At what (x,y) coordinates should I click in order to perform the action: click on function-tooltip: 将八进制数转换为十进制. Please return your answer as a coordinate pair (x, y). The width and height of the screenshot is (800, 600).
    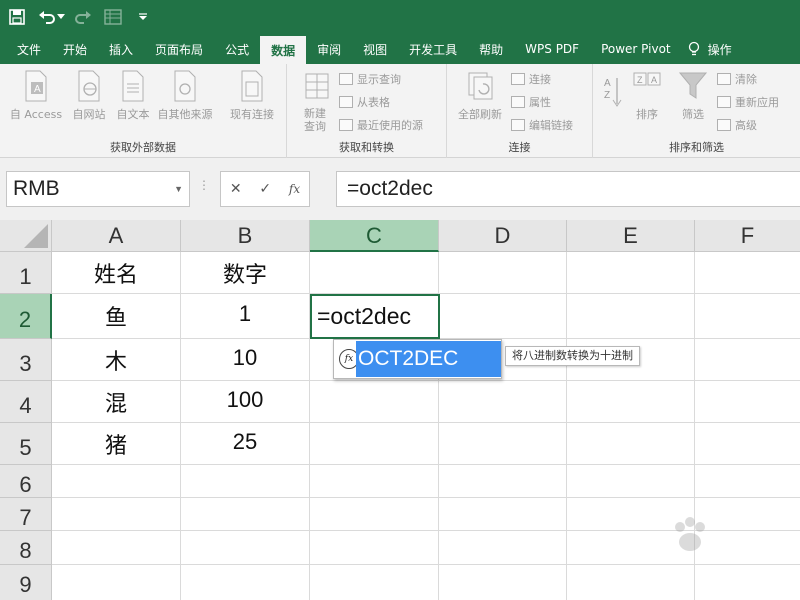
    Looking at the image, I should click on (572, 356).